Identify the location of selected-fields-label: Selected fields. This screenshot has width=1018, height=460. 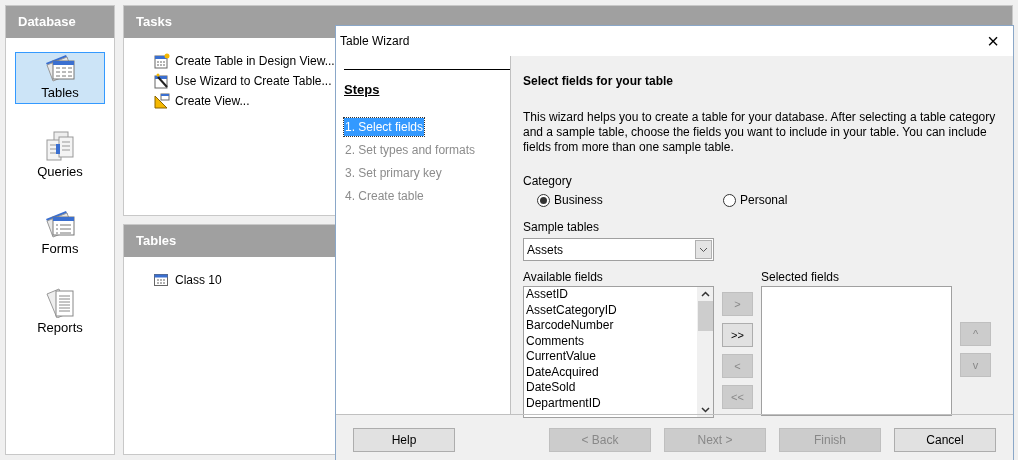
(801, 277).